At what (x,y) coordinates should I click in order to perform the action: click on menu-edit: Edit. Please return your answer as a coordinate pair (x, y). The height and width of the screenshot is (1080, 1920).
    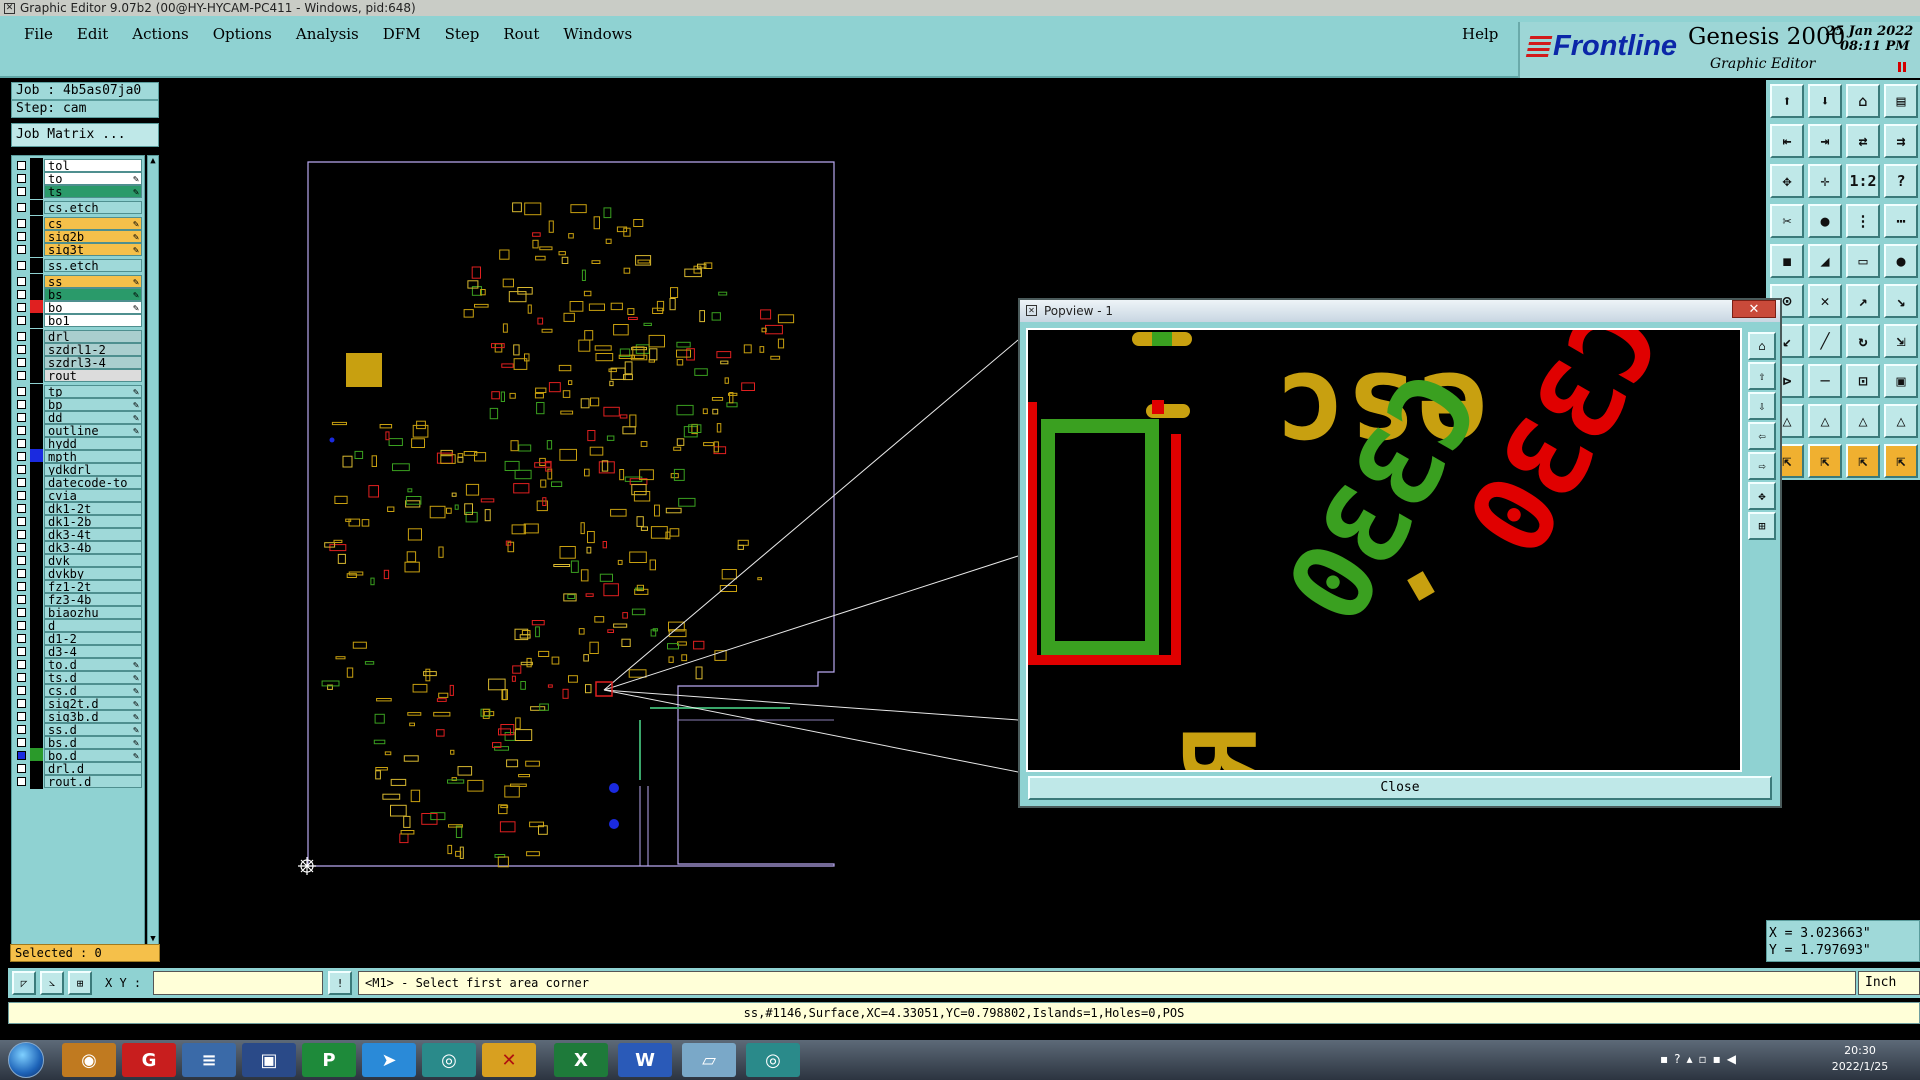
    Looking at the image, I should click on (90, 34).